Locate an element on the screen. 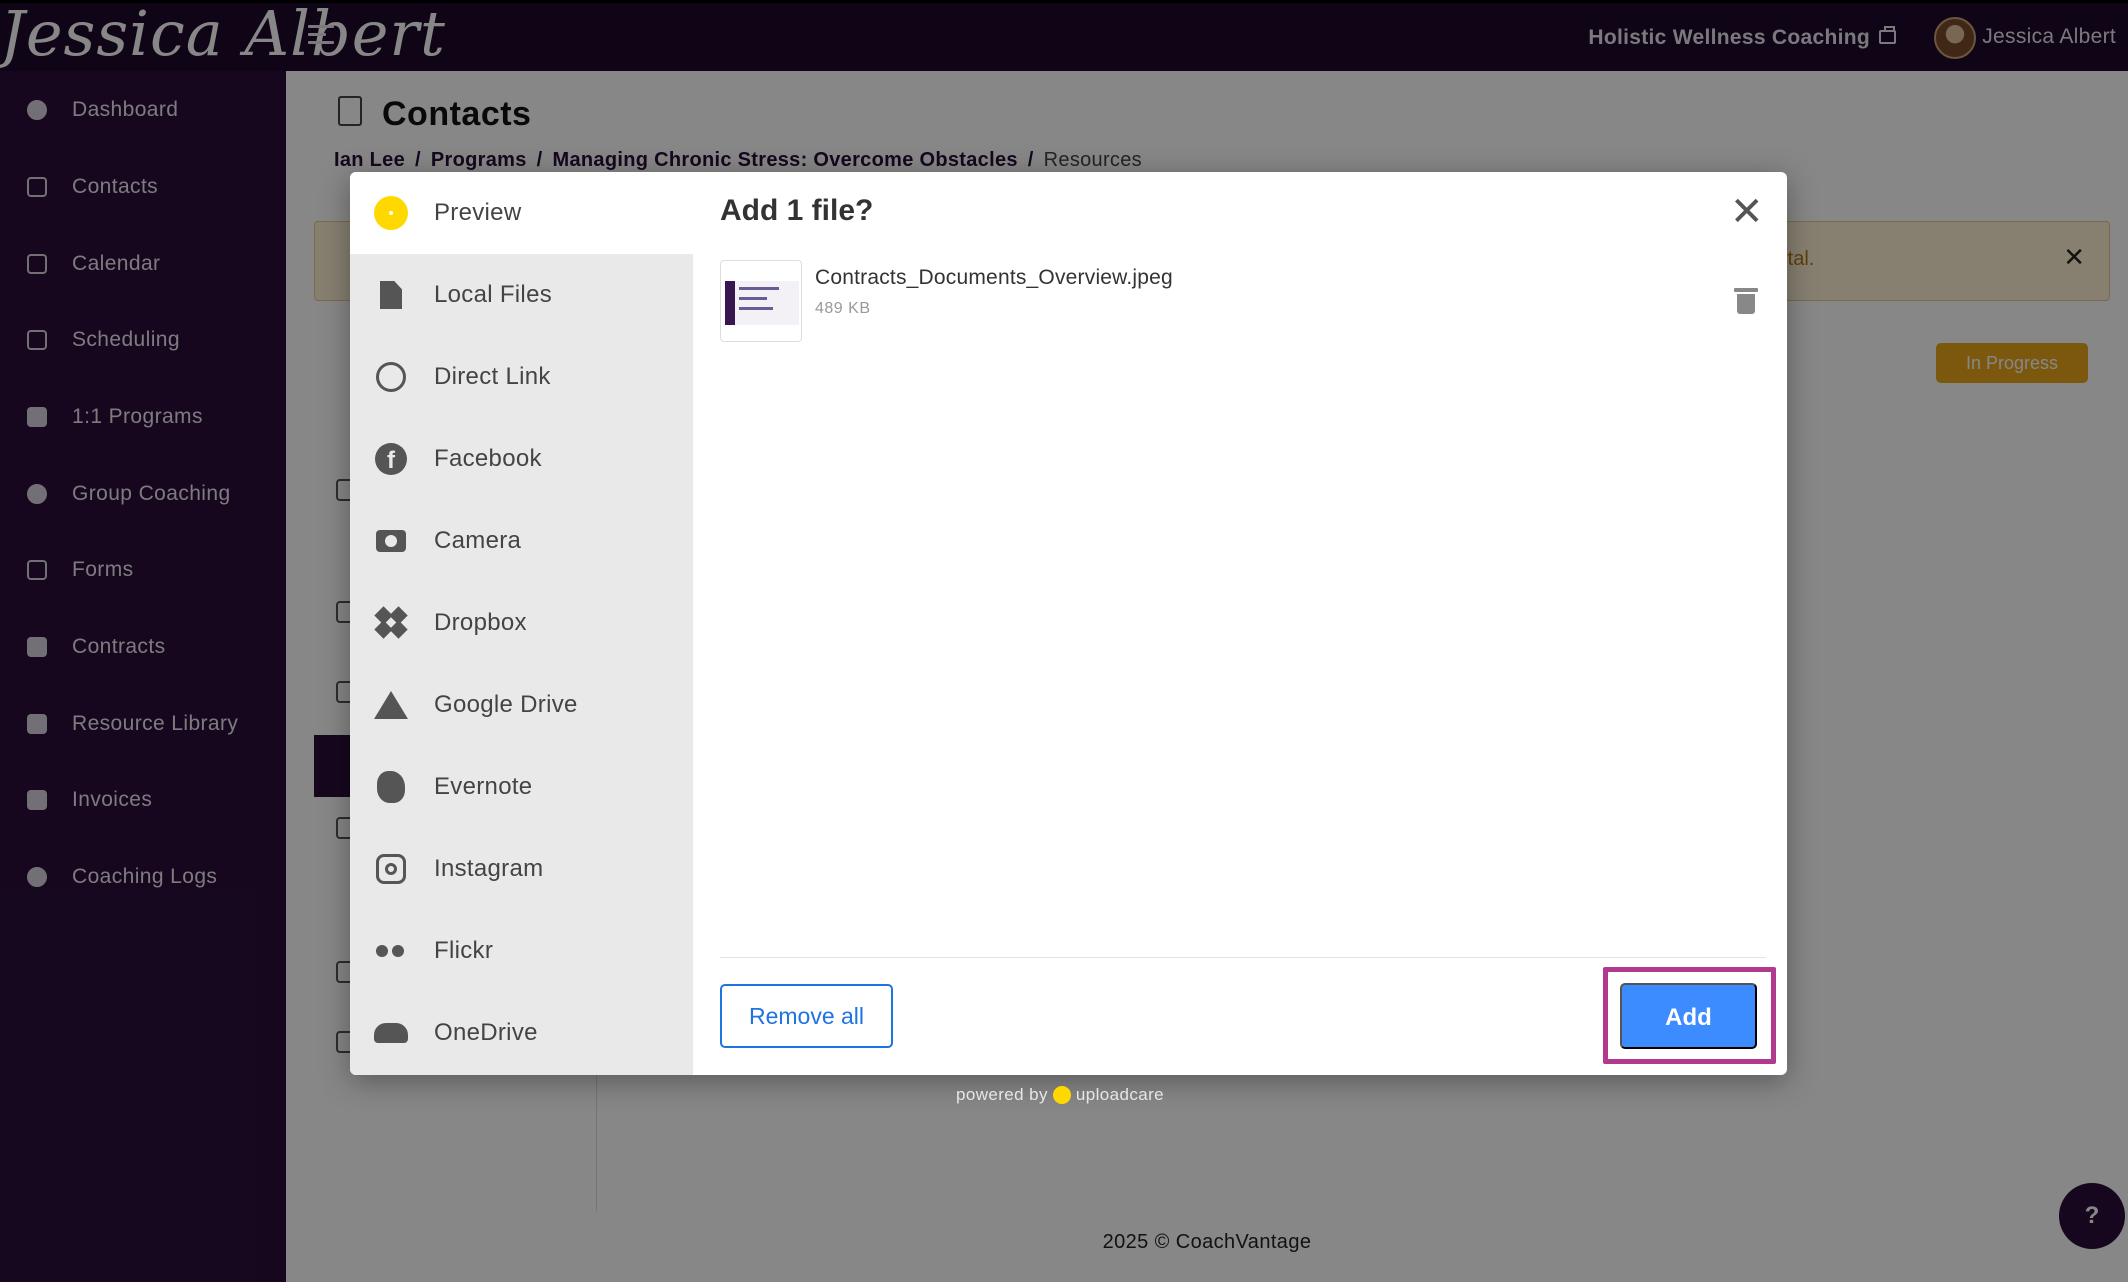  source-label: Local Files is located at coordinates (493, 294).